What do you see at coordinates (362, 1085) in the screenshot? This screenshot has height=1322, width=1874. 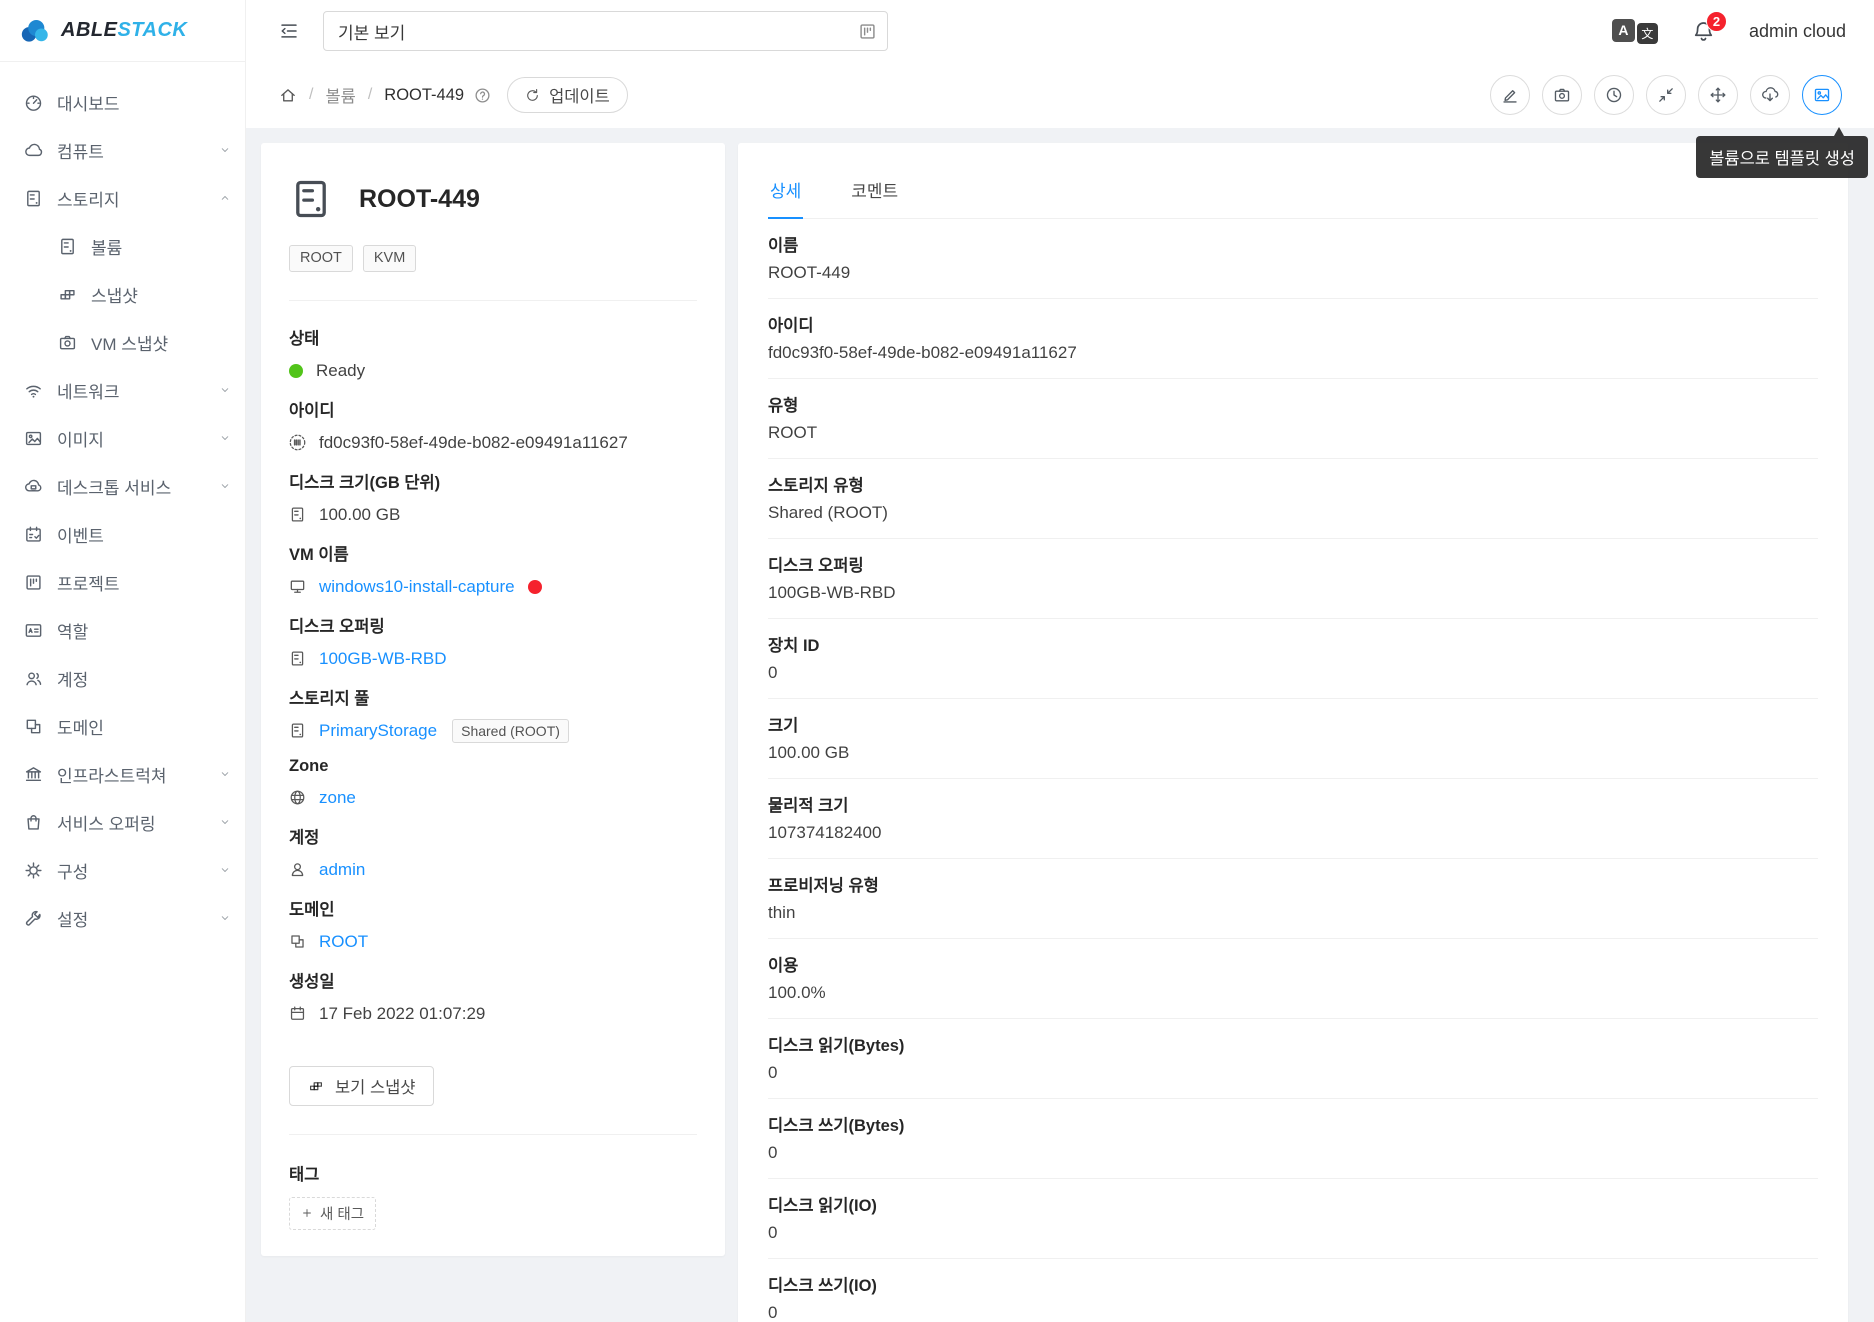 I see `view-snapshots-button: 보기 스냅샷` at bounding box center [362, 1085].